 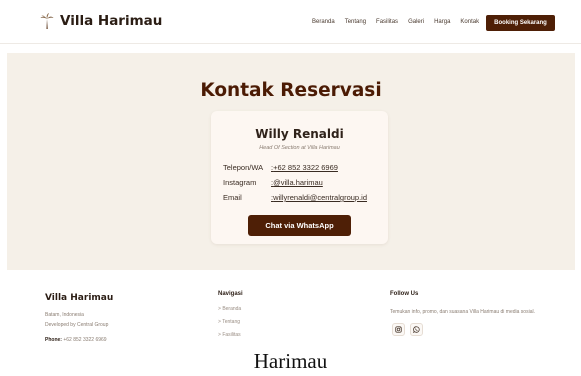 I want to click on contact-label-instagram: Instagram, so click(x=240, y=182).